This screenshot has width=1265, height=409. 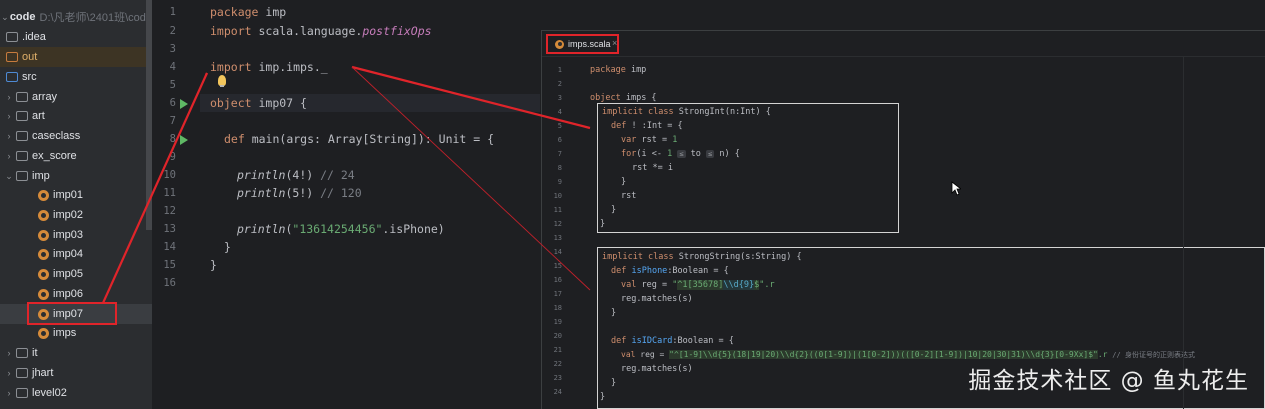 I want to click on tree-item-label: ex_score, so click(x=54, y=156).